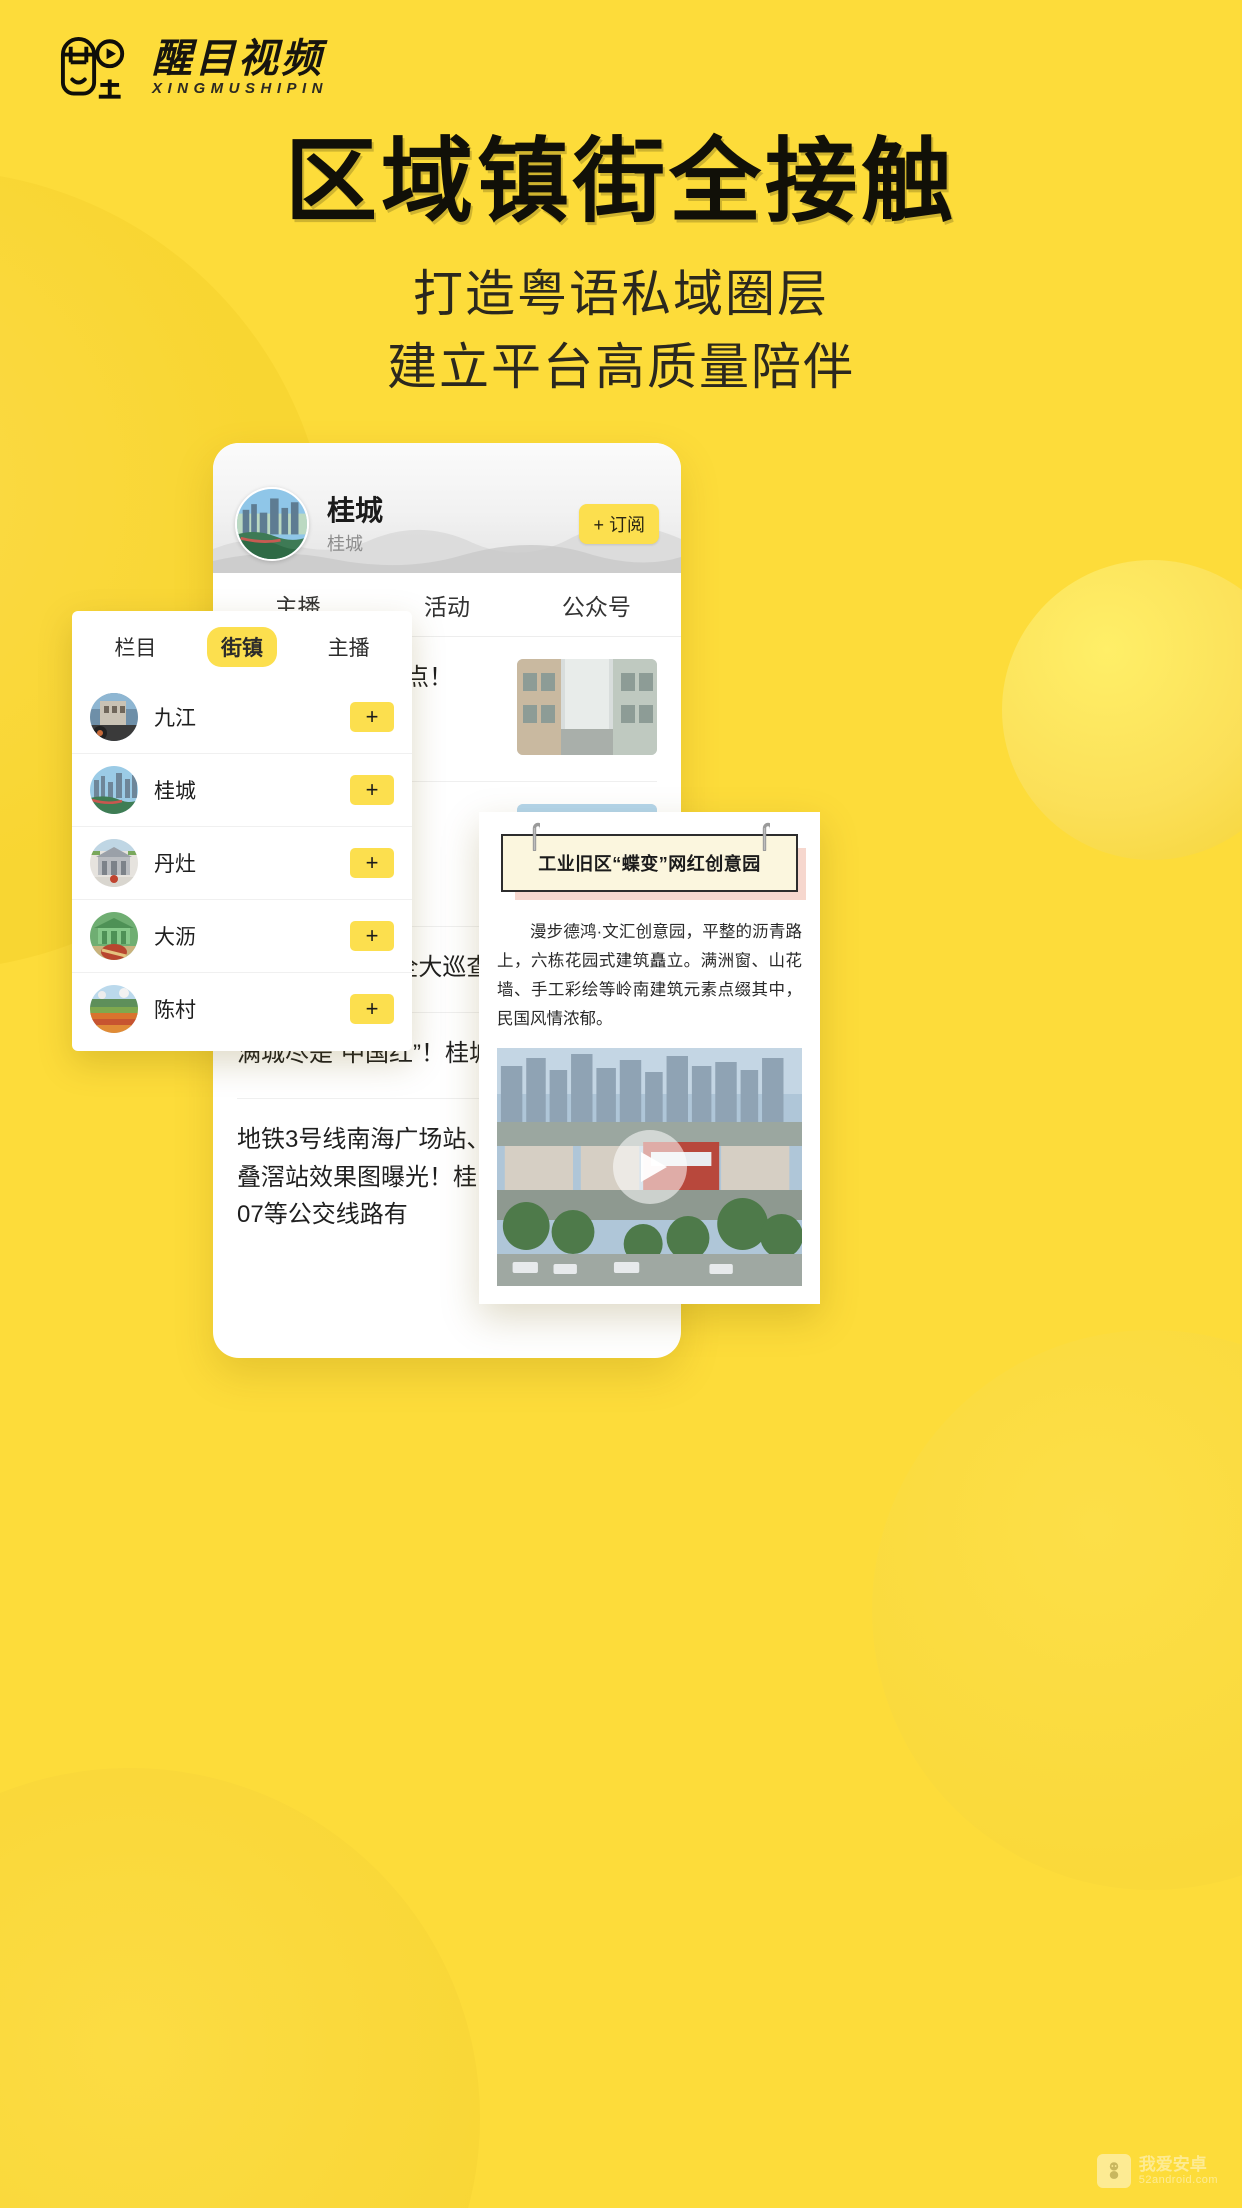 This screenshot has height=2208, width=1242. I want to click on list-item-label: 陈村, so click(175, 1010).